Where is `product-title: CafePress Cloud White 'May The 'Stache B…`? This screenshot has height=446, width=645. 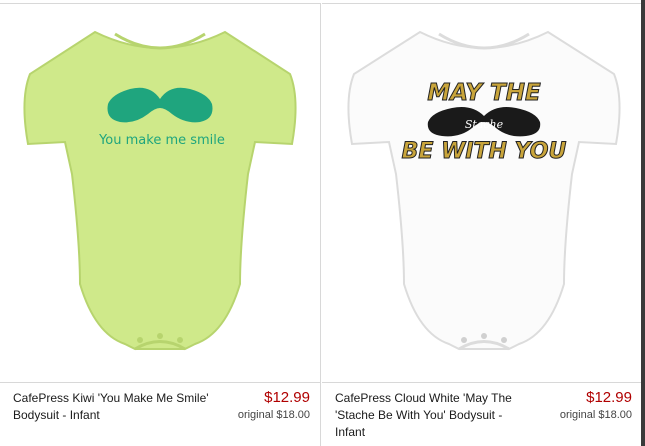
product-title: CafePress Cloud White 'May The 'Stache B… is located at coordinates (430, 415).